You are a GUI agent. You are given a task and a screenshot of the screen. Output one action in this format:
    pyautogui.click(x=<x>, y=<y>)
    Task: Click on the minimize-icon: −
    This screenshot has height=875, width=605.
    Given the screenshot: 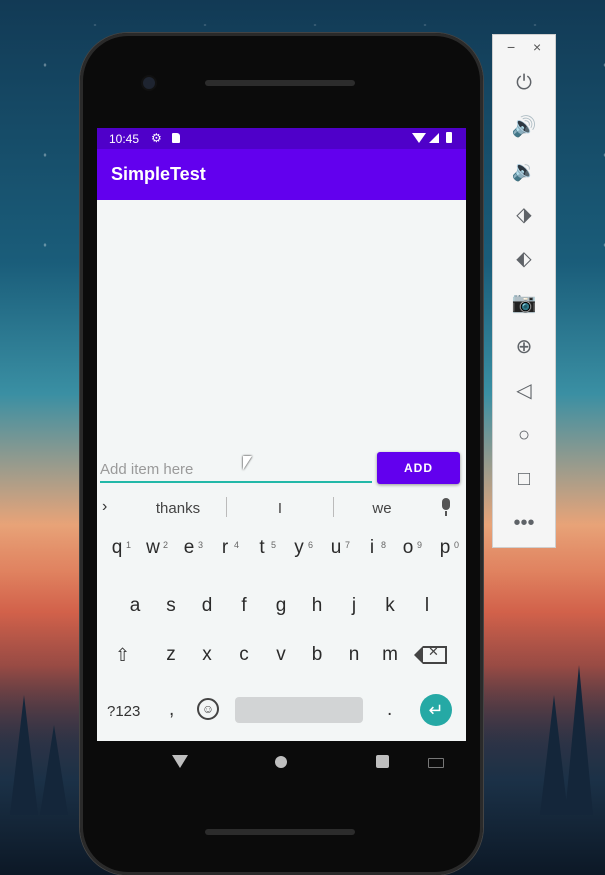 What is the action you would take?
    pyautogui.click(x=511, y=47)
    